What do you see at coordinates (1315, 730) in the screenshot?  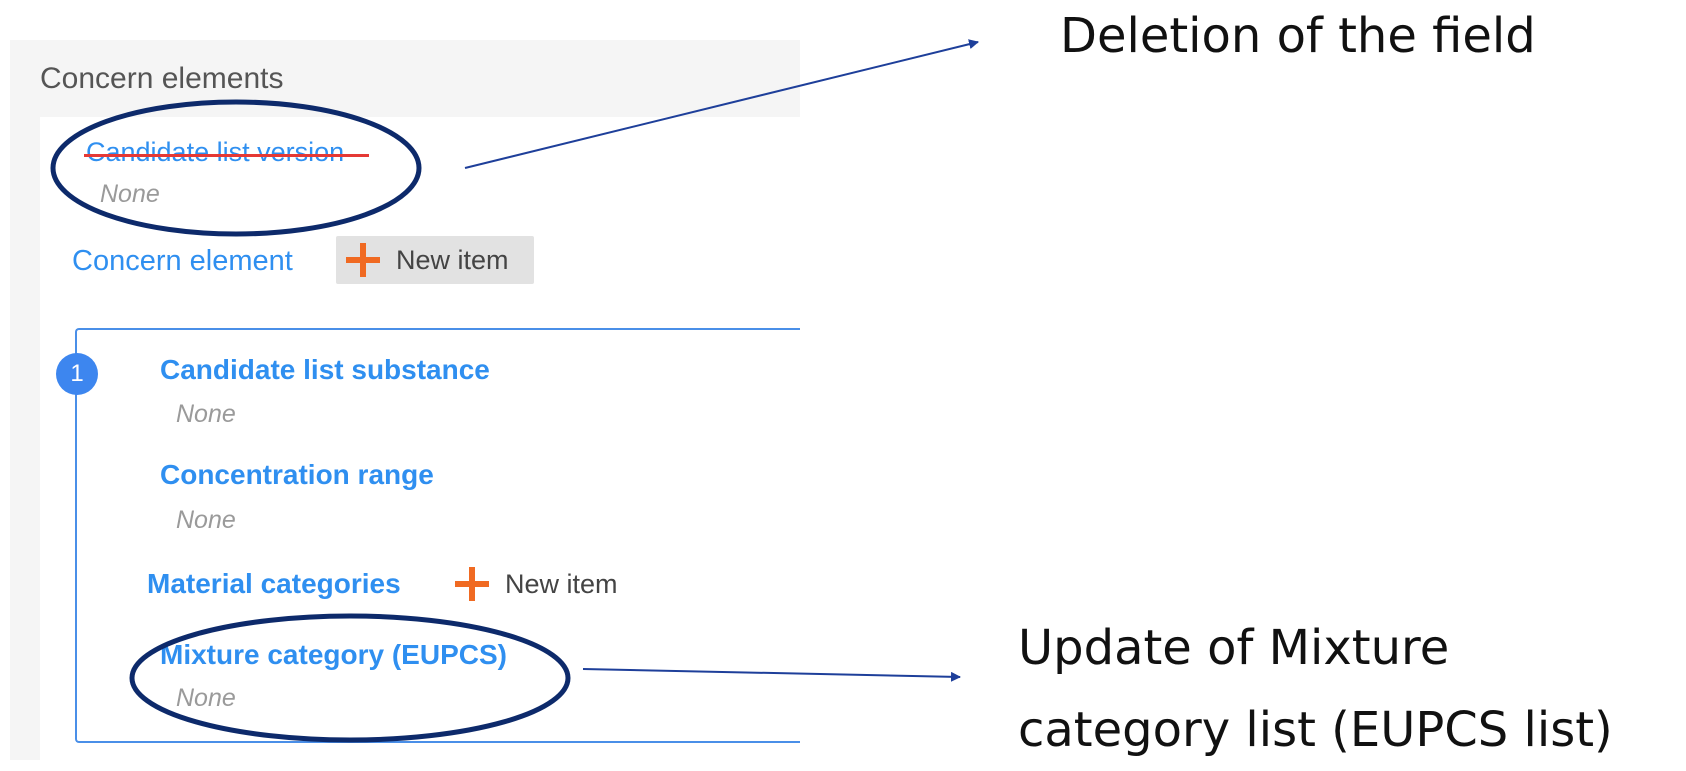 I see `update-annotation-line2: category list (EUPCS list)` at bounding box center [1315, 730].